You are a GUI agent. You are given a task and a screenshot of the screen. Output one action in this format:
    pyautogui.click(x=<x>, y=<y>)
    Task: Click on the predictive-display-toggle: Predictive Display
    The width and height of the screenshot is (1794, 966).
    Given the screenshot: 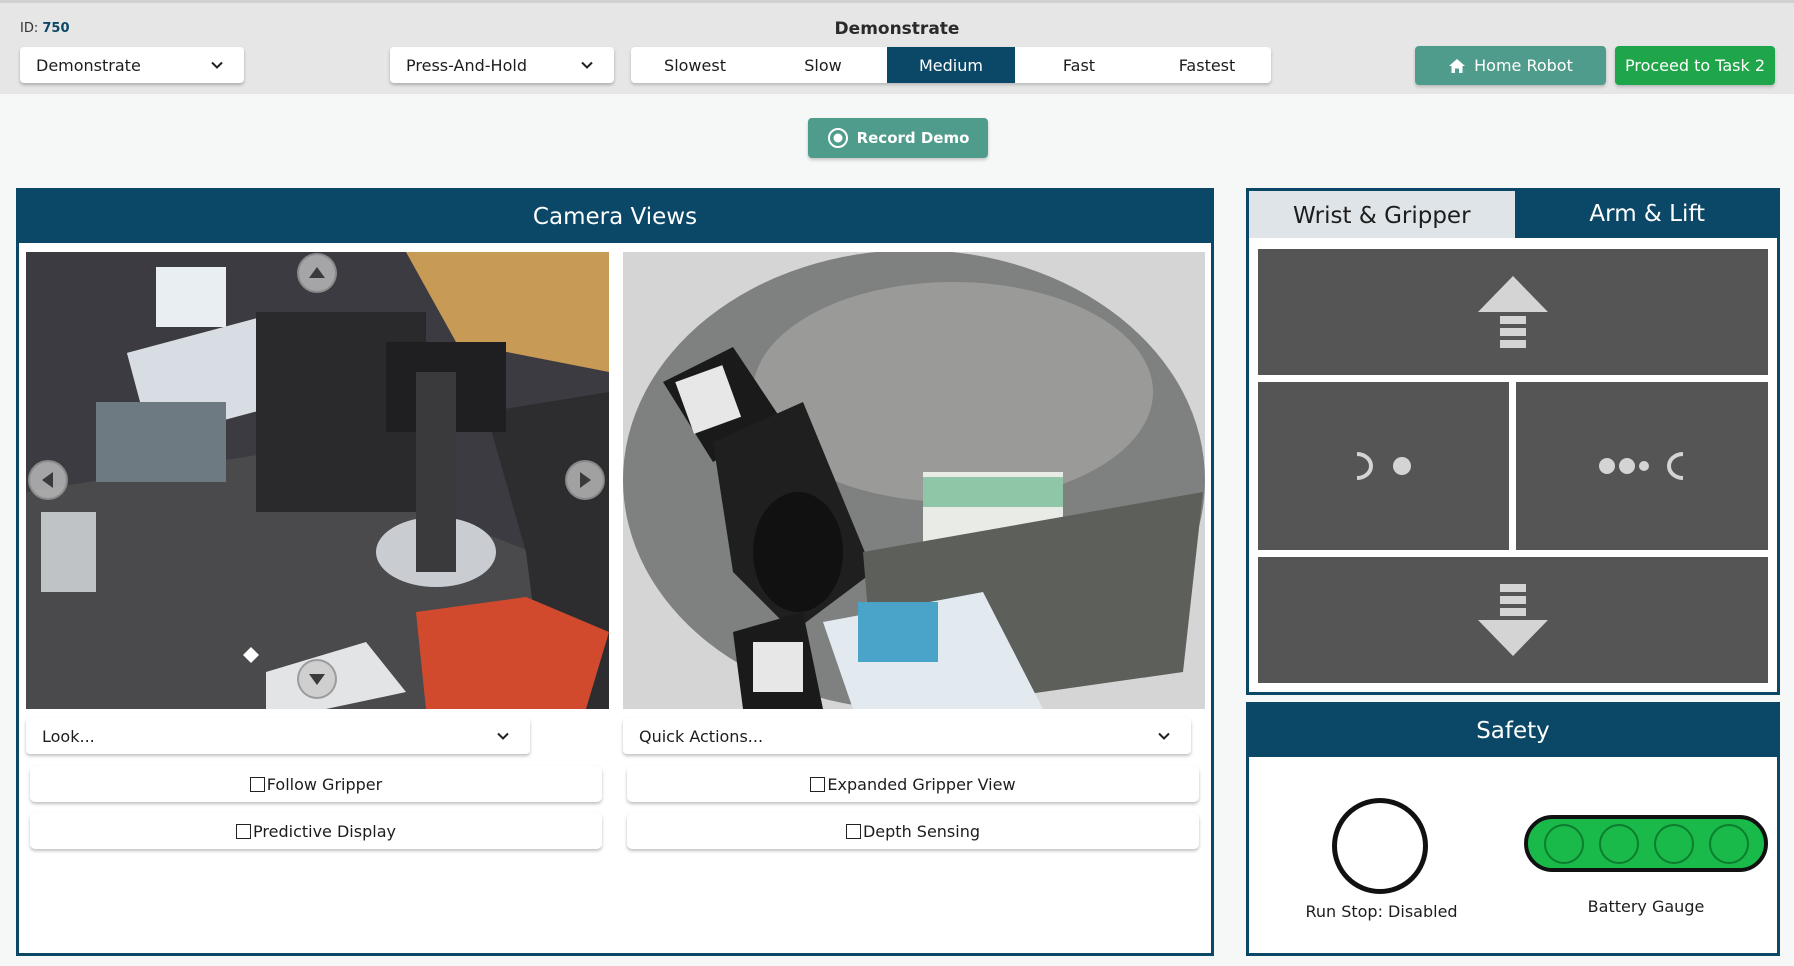 What is the action you would take?
    pyautogui.click(x=316, y=831)
    